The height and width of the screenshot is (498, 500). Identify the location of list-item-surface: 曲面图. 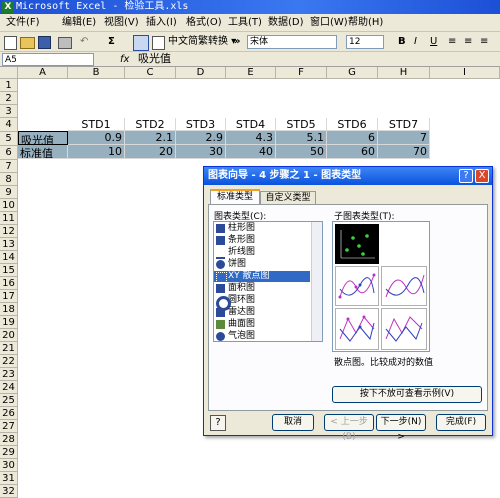
(262, 324).